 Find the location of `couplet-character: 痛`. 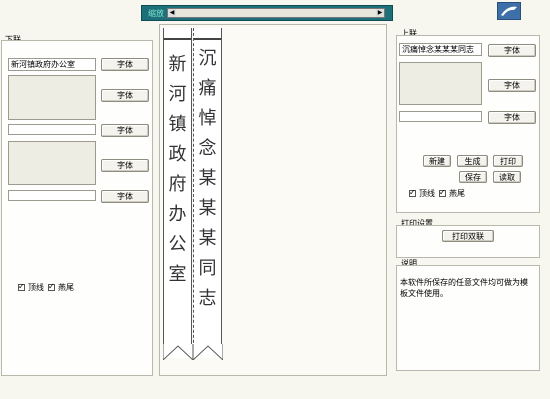

couplet-character: 痛 is located at coordinates (207, 88).